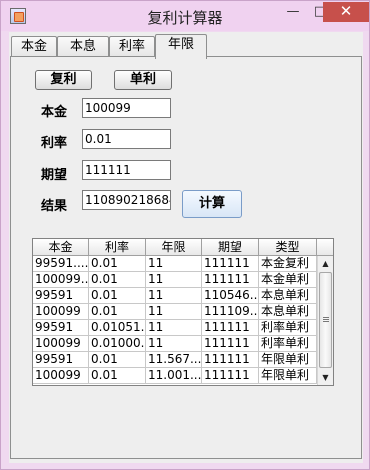  I want to click on result-label: 结果, so click(54, 206).